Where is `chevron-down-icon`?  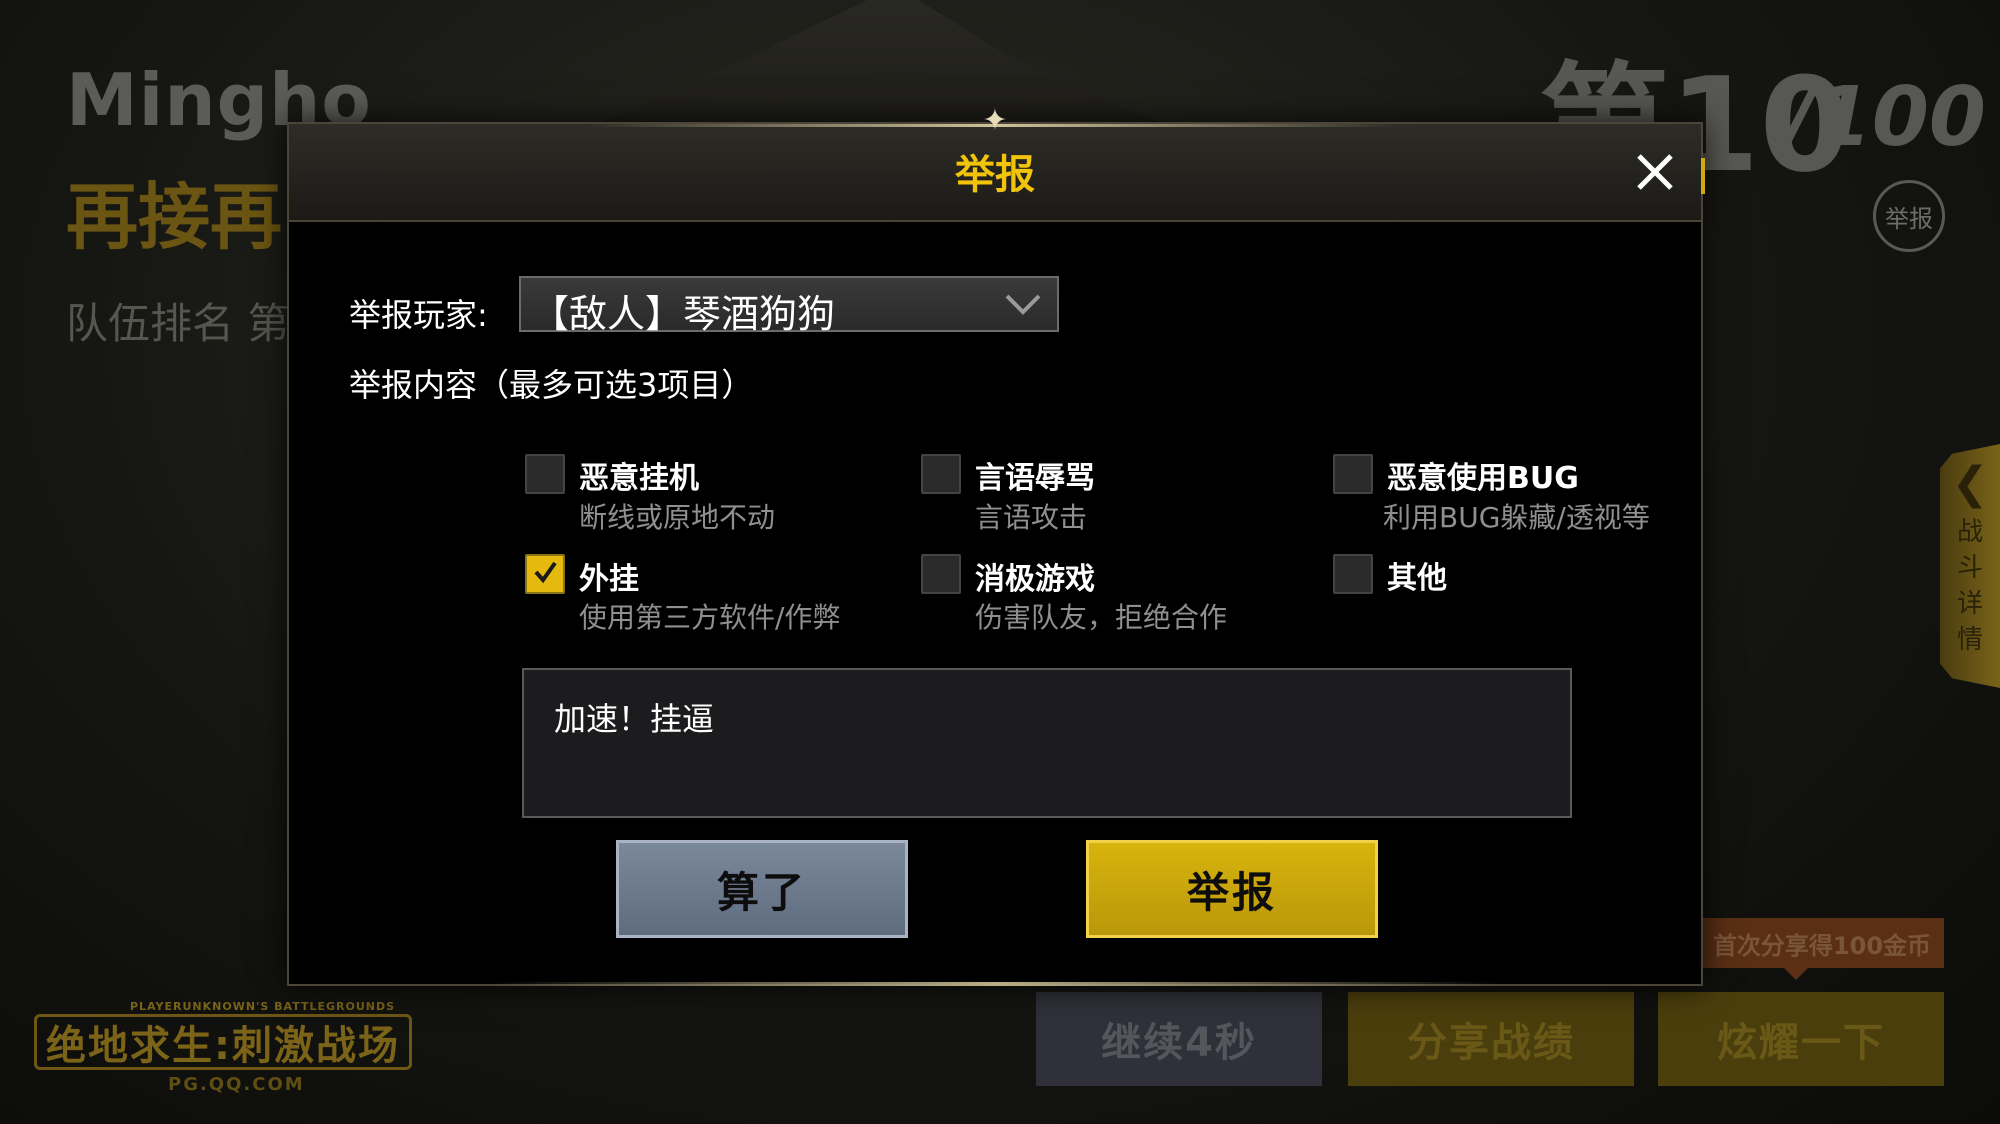 chevron-down-icon is located at coordinates (1023, 304).